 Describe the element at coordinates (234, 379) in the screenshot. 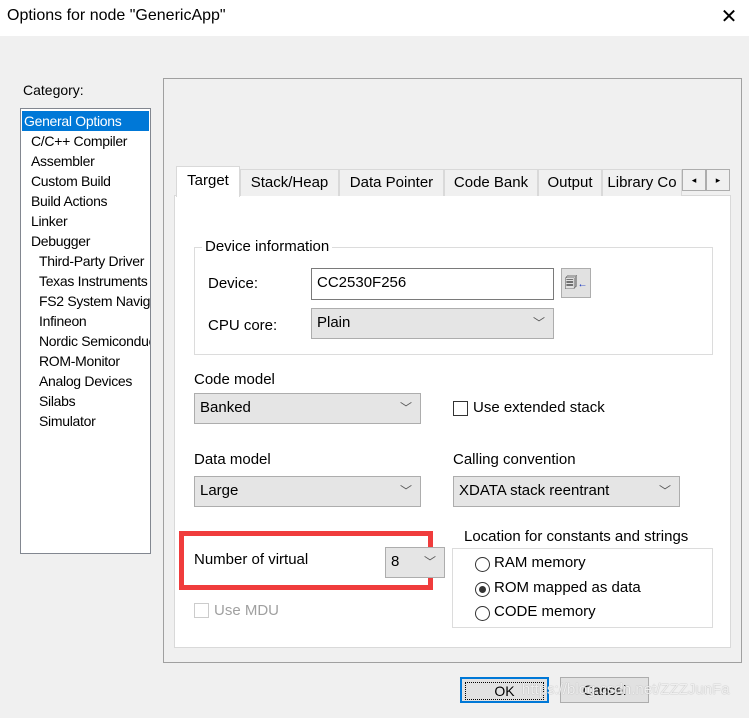

I see `code-model-label: Code model` at that location.